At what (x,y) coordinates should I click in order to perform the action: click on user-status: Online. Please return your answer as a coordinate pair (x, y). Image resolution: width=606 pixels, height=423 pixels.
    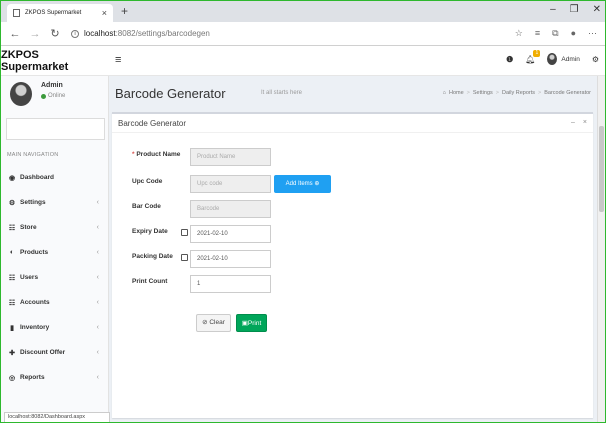
    Looking at the image, I should click on (53, 96).